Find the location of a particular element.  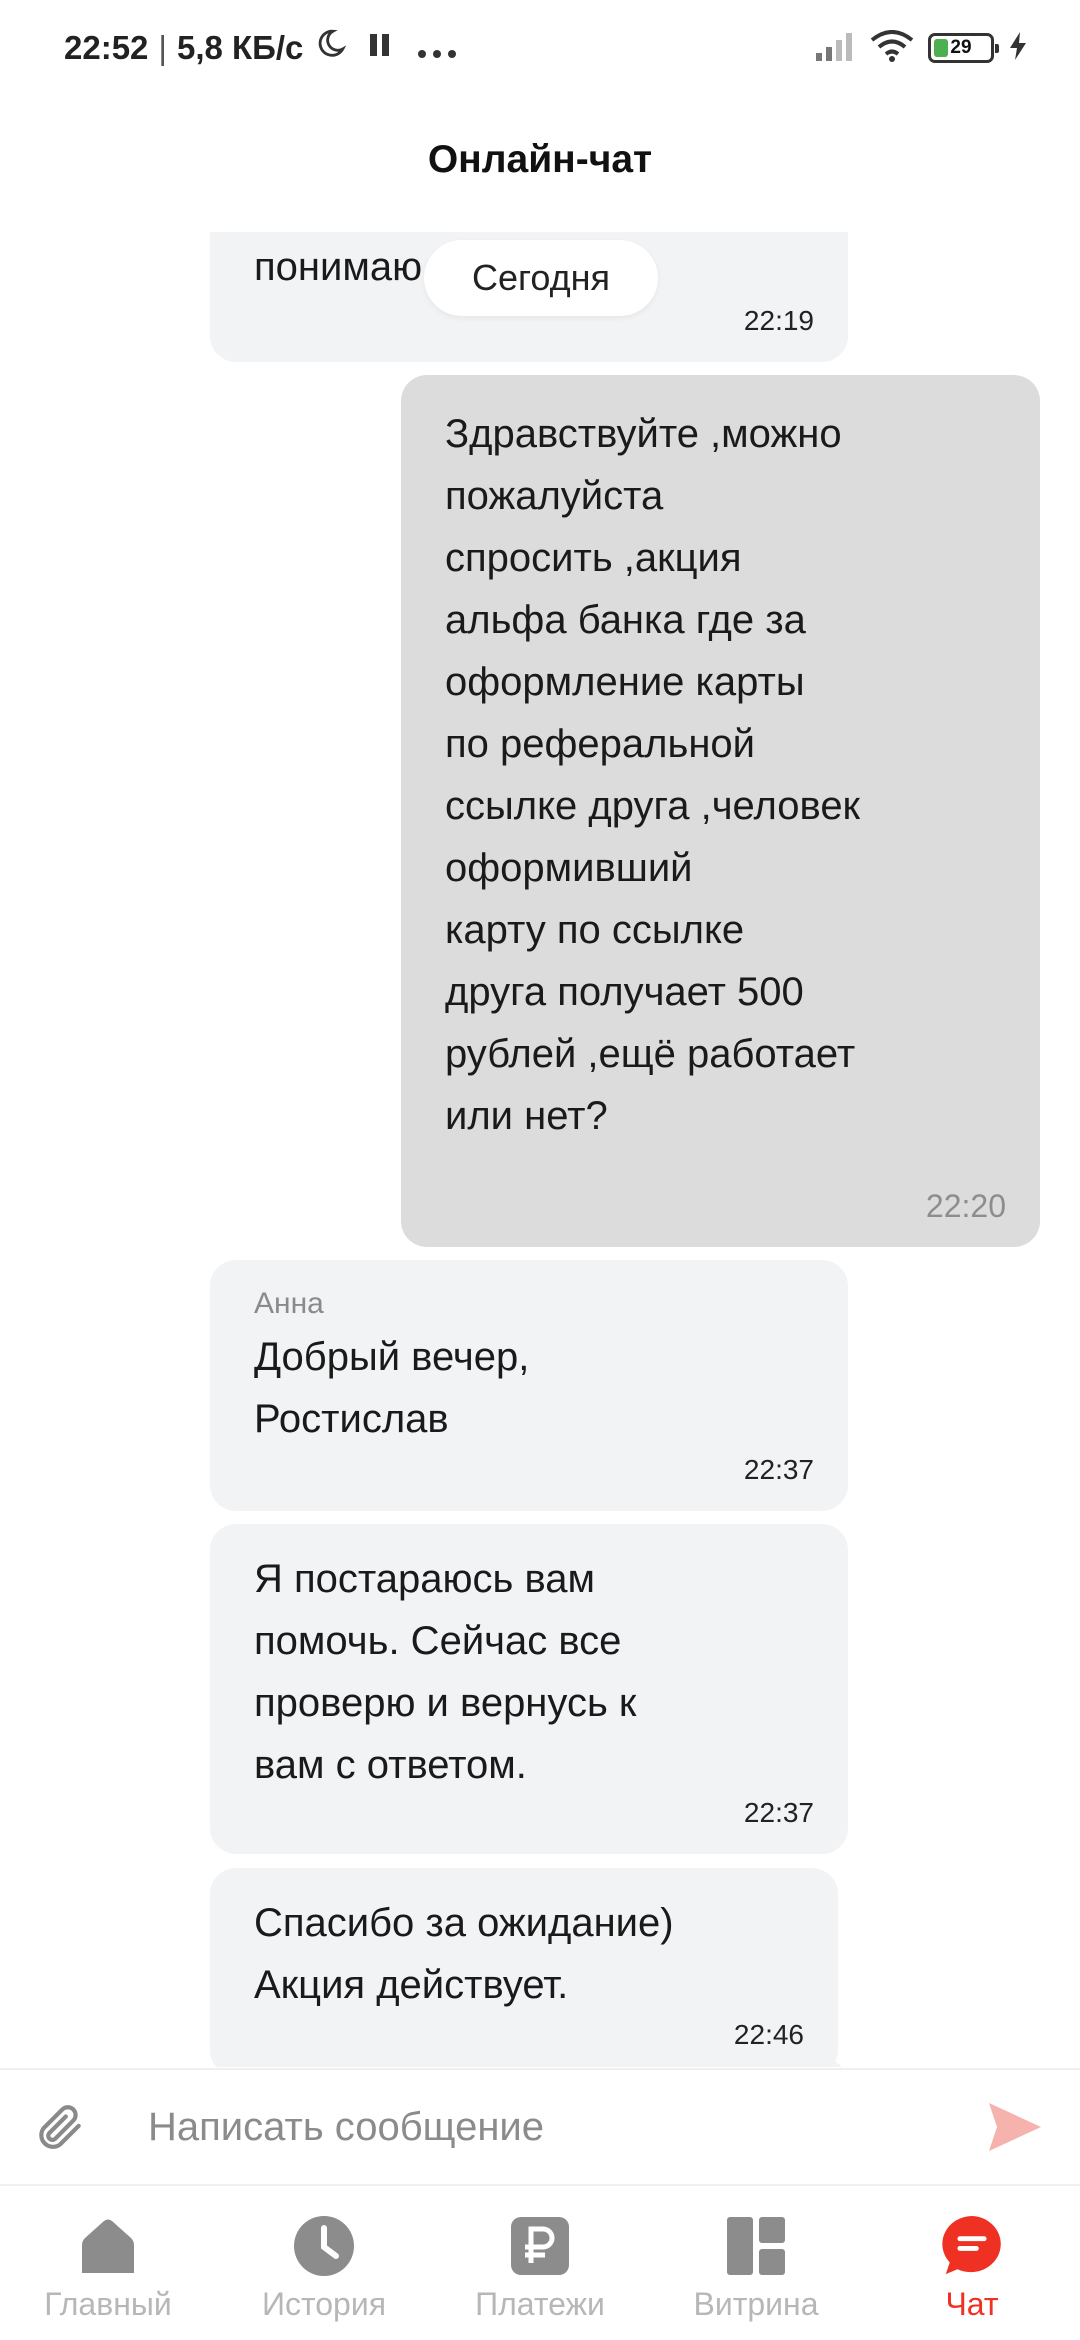

page-title: Онлайн-чат is located at coordinates (540, 159).